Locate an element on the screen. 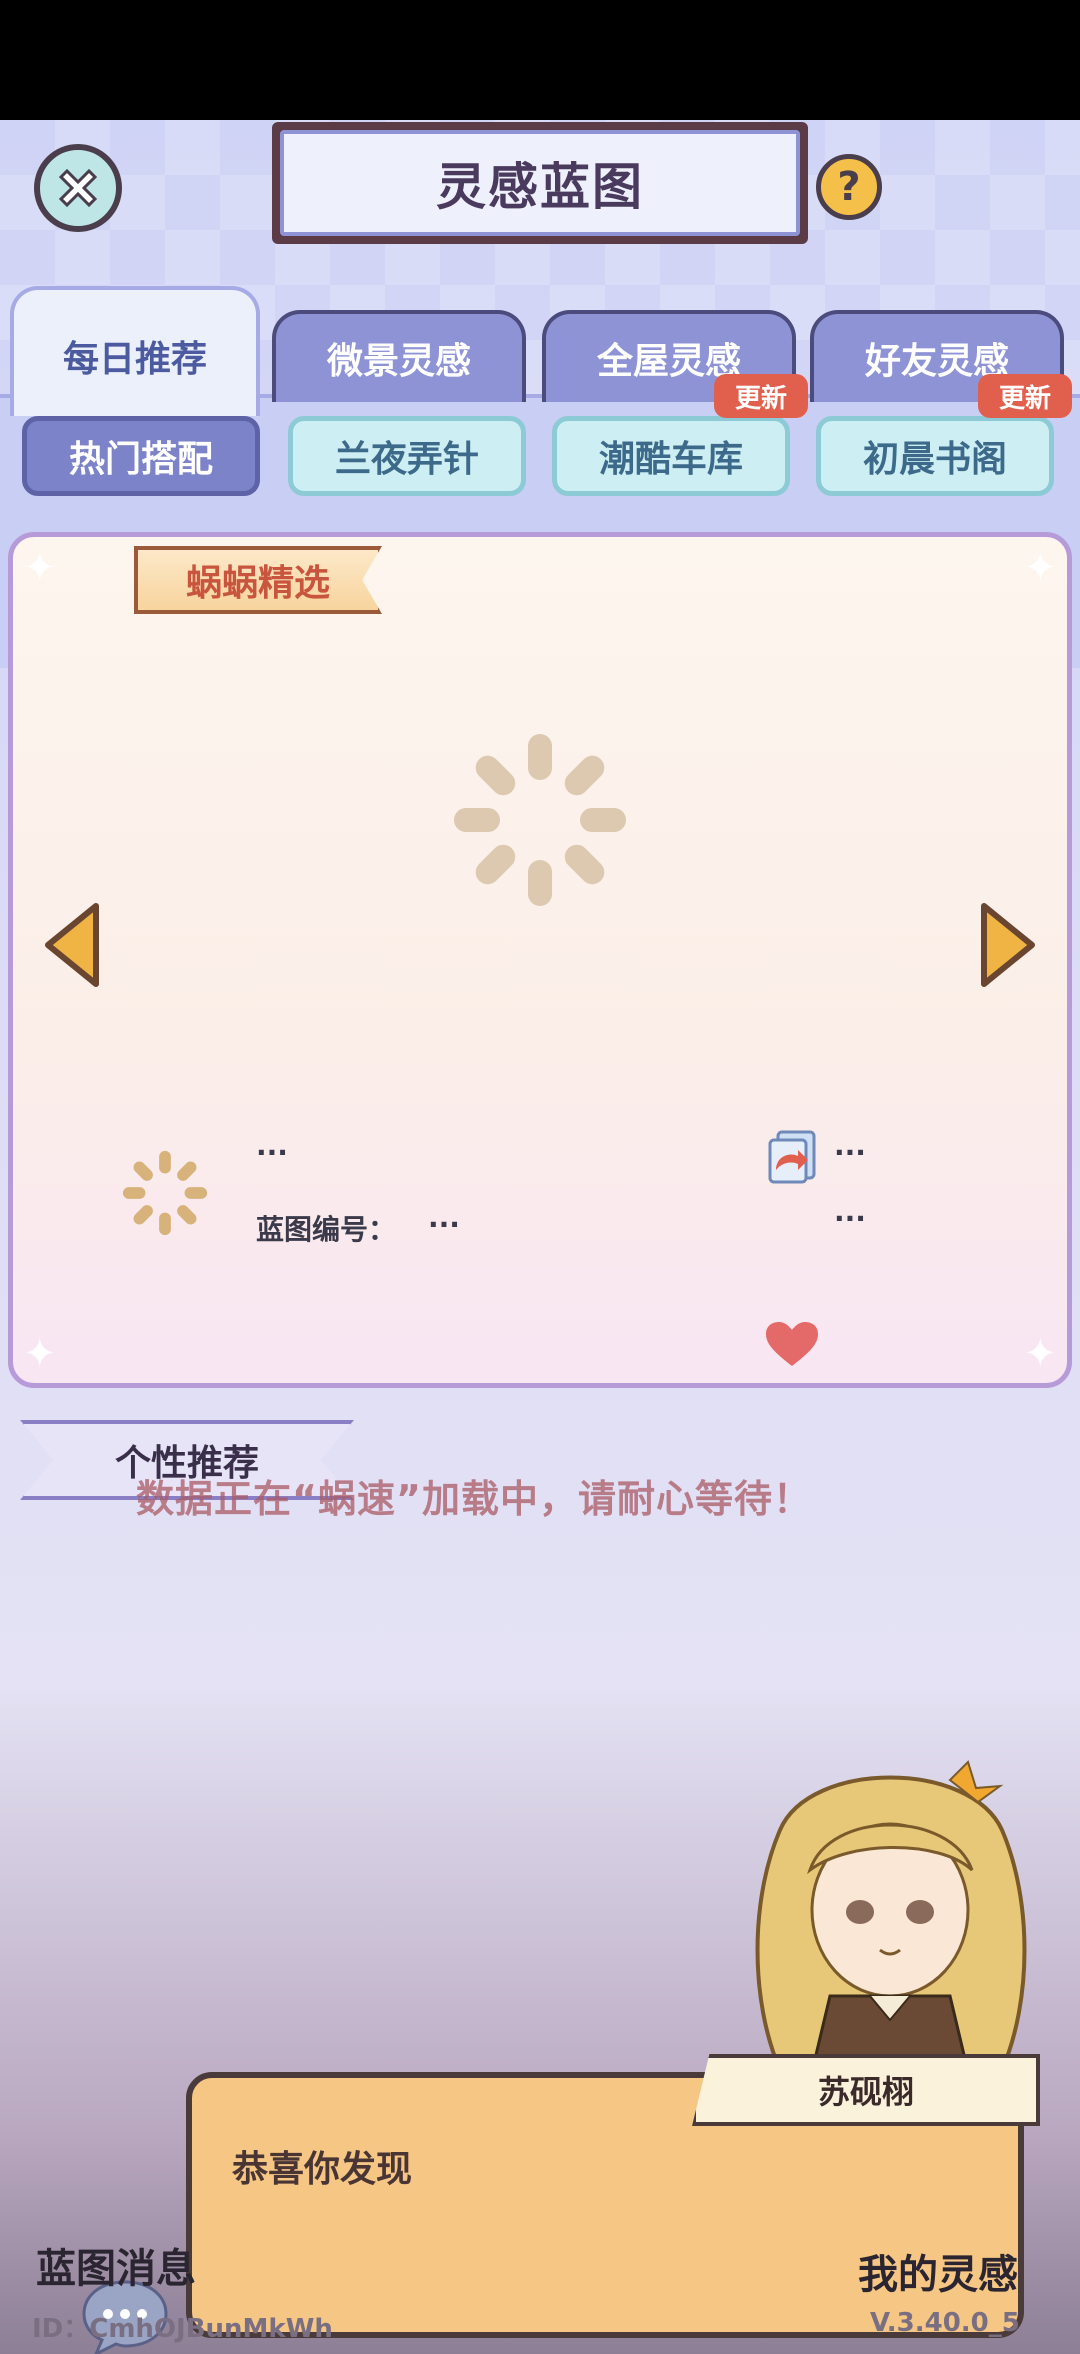  page-title: 灵感蓝图 is located at coordinates (540, 187).